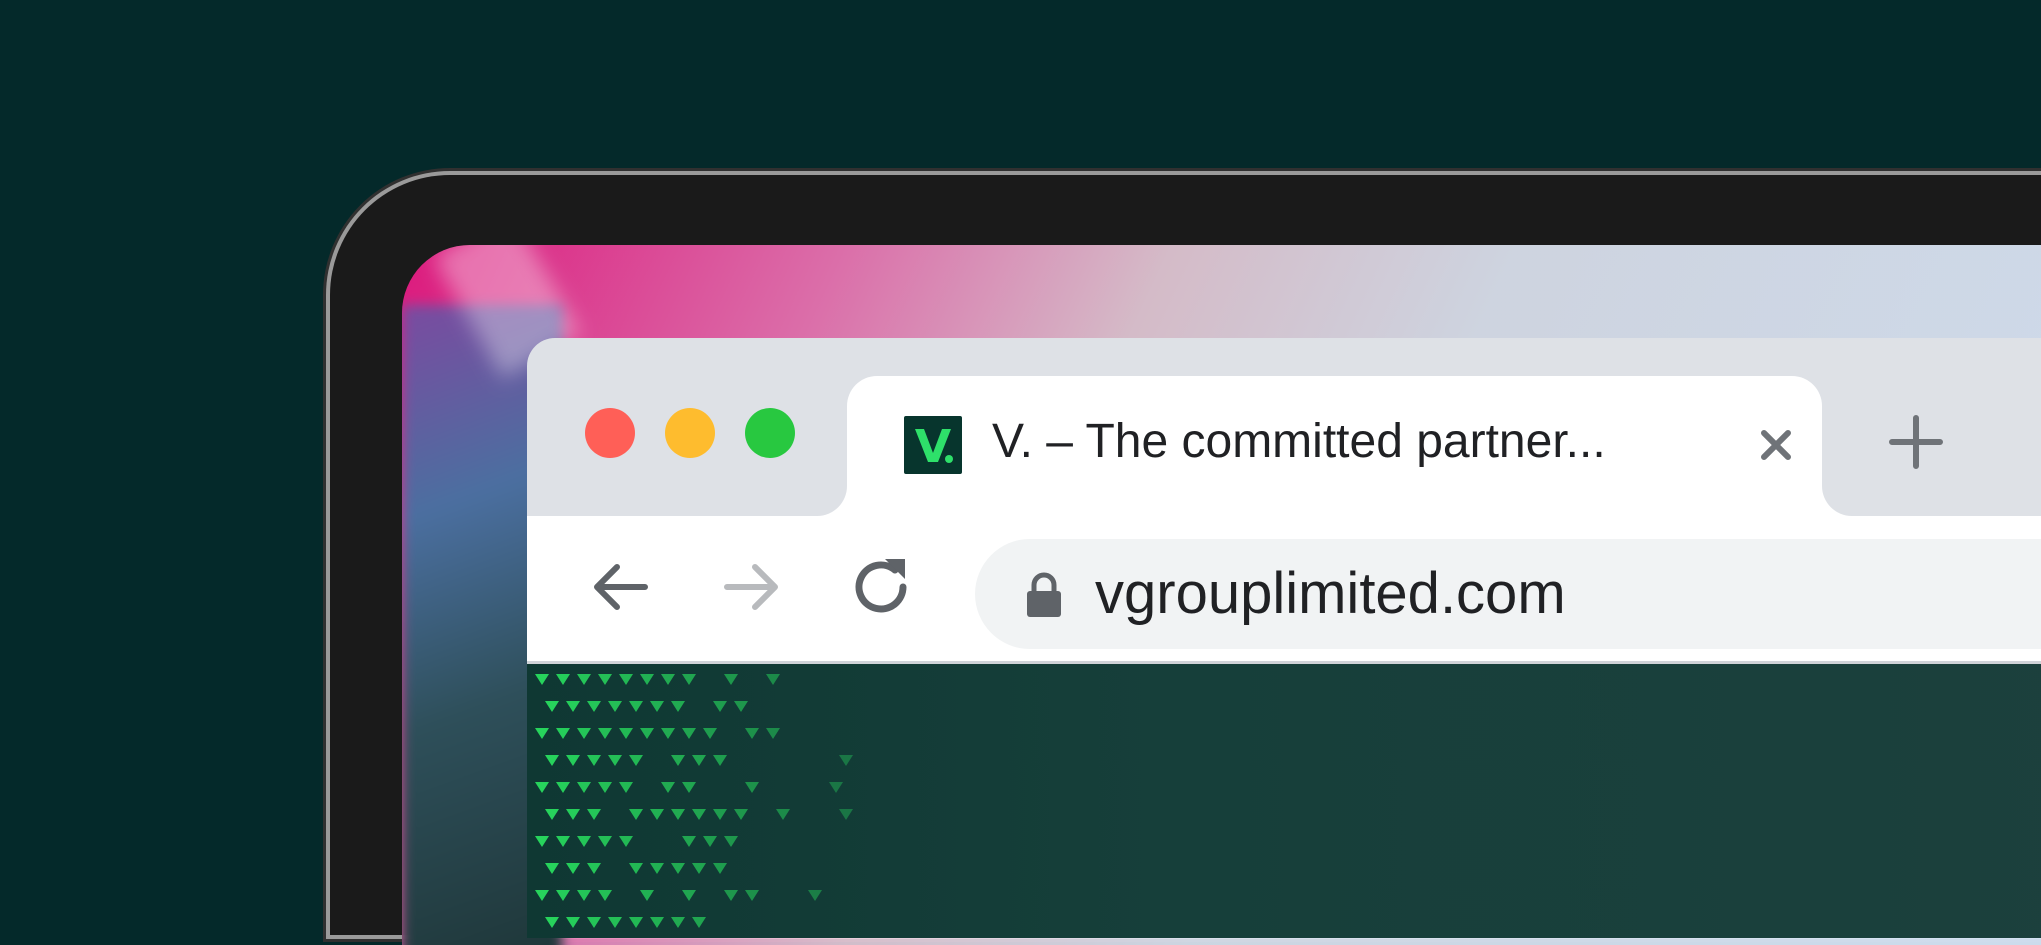 The image size is (2041, 945). What do you see at coordinates (751, 587) in the screenshot?
I see `arrow-right-icon` at bounding box center [751, 587].